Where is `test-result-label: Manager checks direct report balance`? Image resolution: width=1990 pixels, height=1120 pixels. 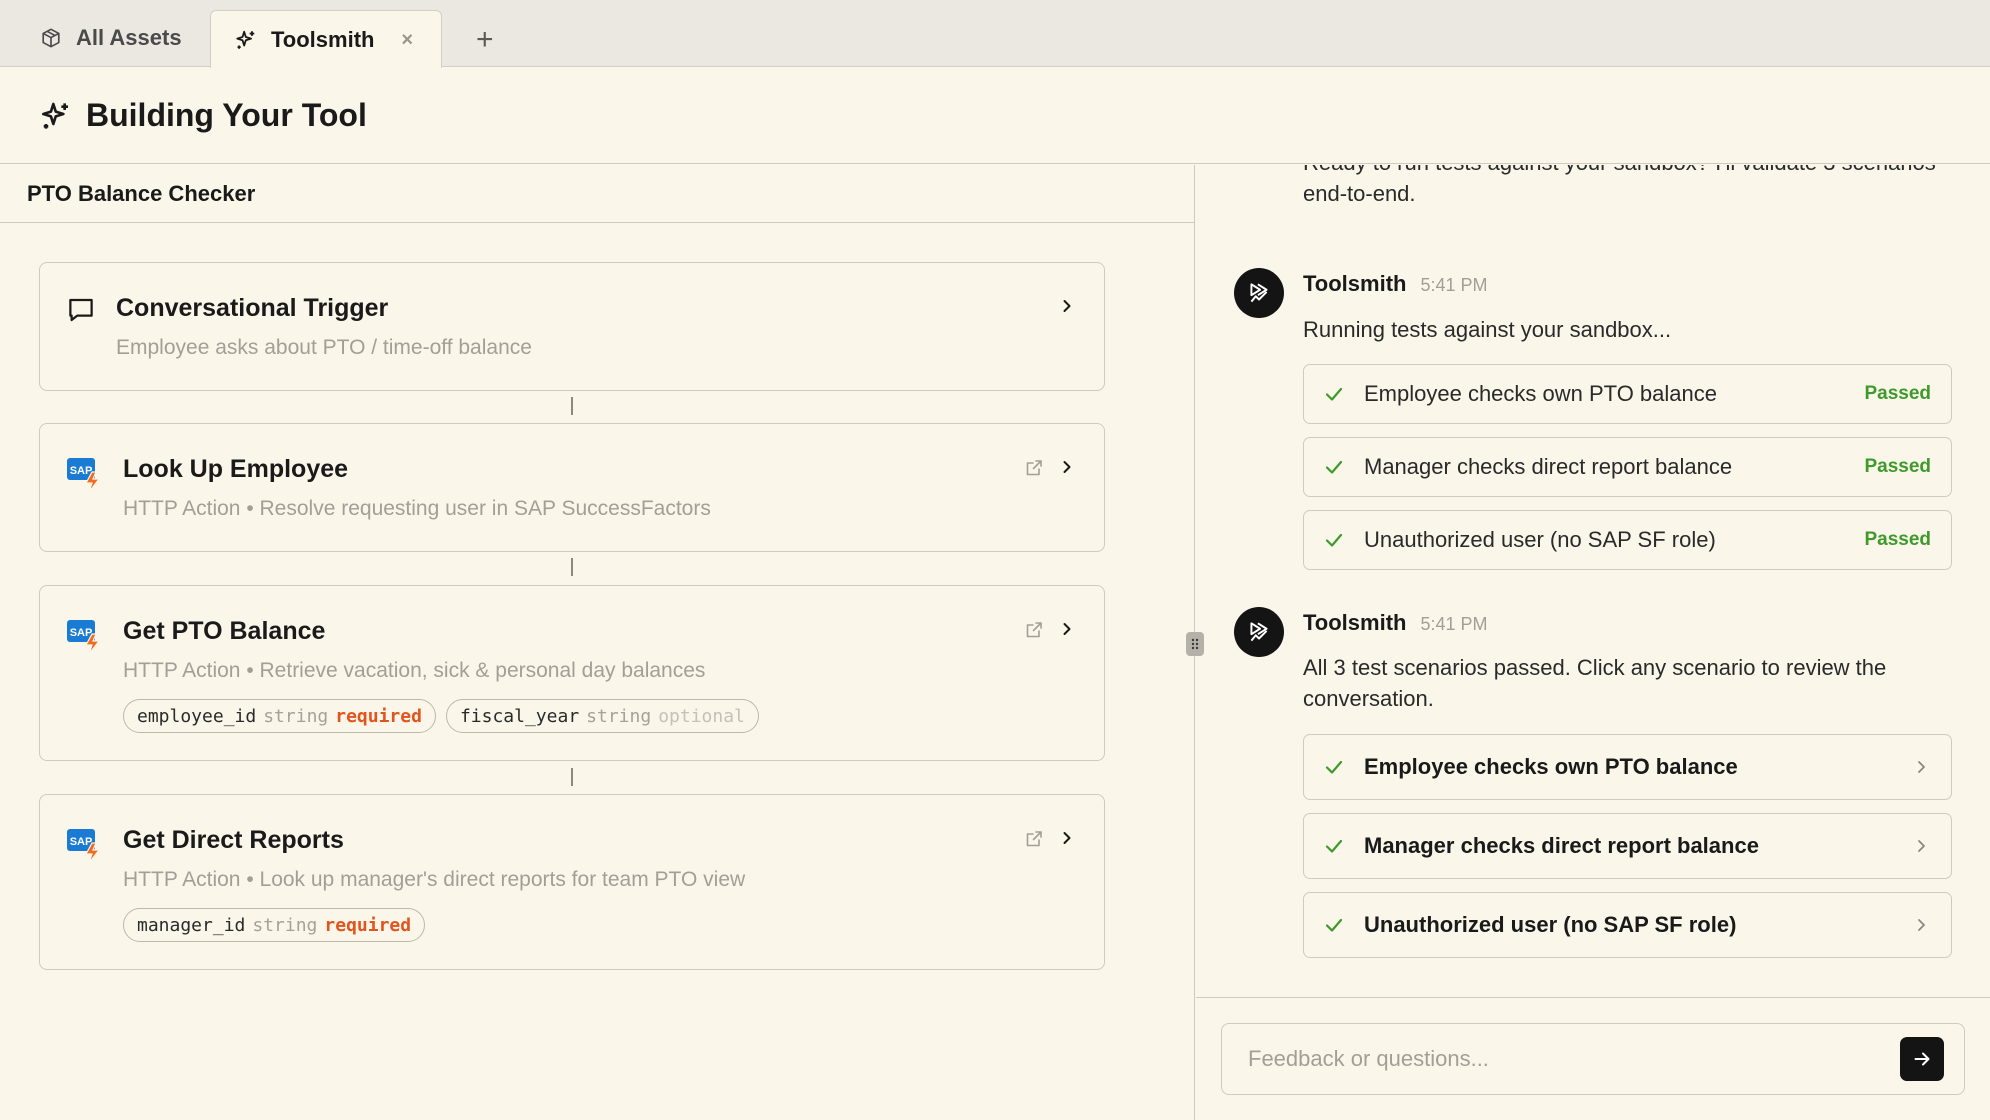
test-result-label: Manager checks direct report balance is located at coordinates (1548, 466).